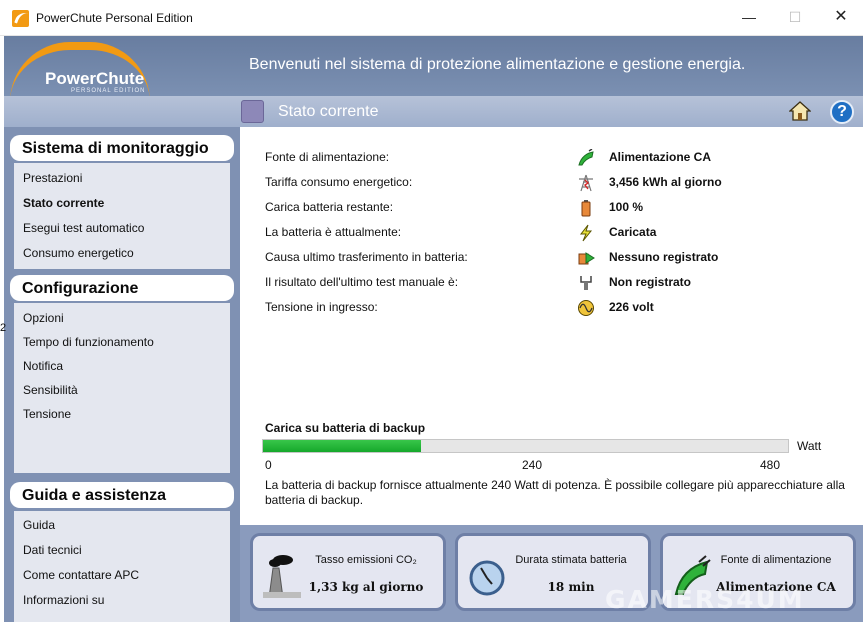 This screenshot has width=863, height=622. What do you see at coordinates (586, 258) in the screenshot?
I see `transfer-icon` at bounding box center [586, 258].